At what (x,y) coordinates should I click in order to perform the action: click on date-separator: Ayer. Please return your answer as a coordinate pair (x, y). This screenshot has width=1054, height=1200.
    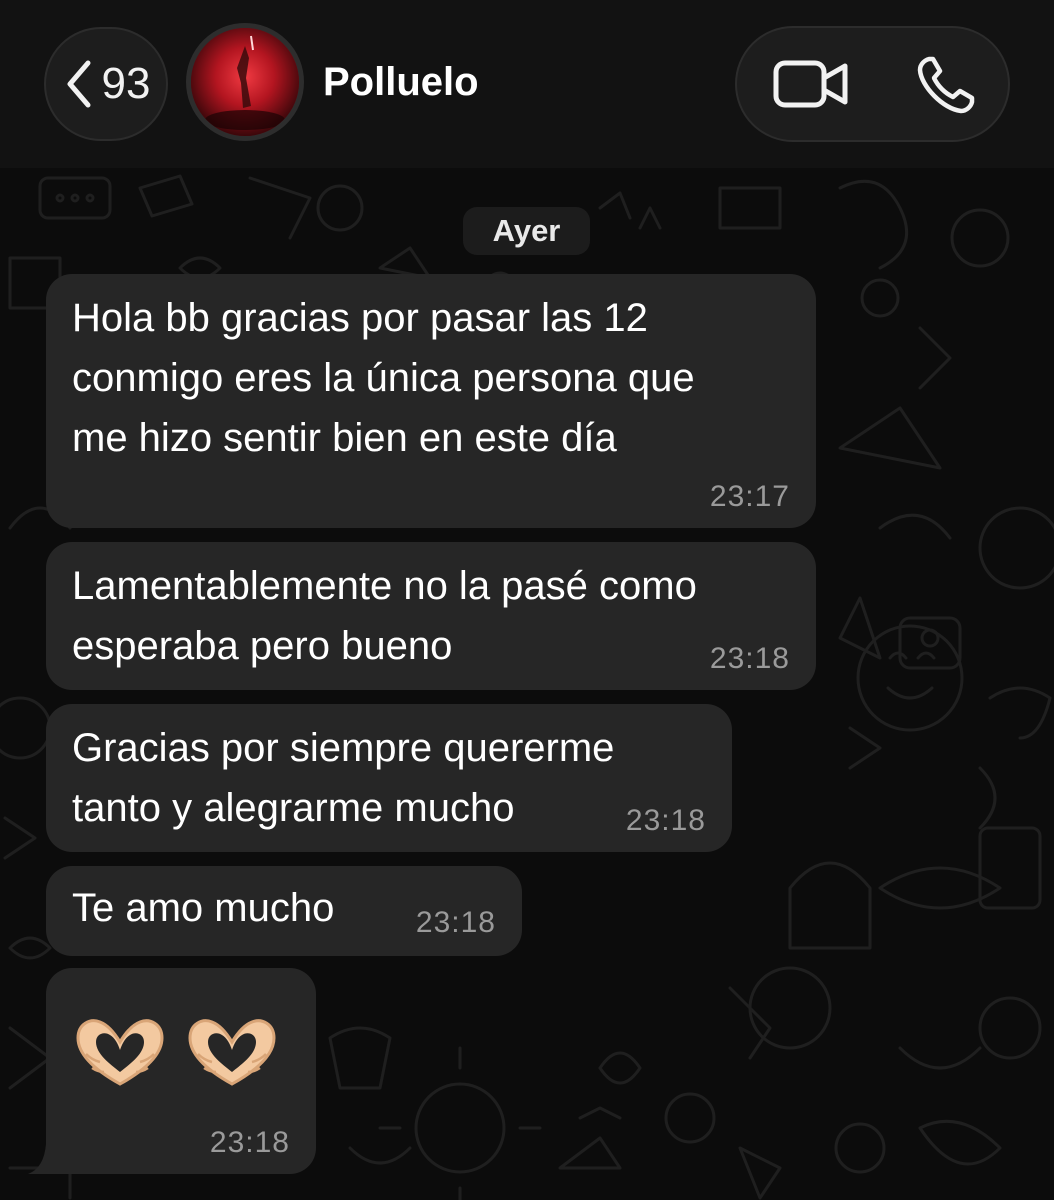
    Looking at the image, I should click on (526, 231).